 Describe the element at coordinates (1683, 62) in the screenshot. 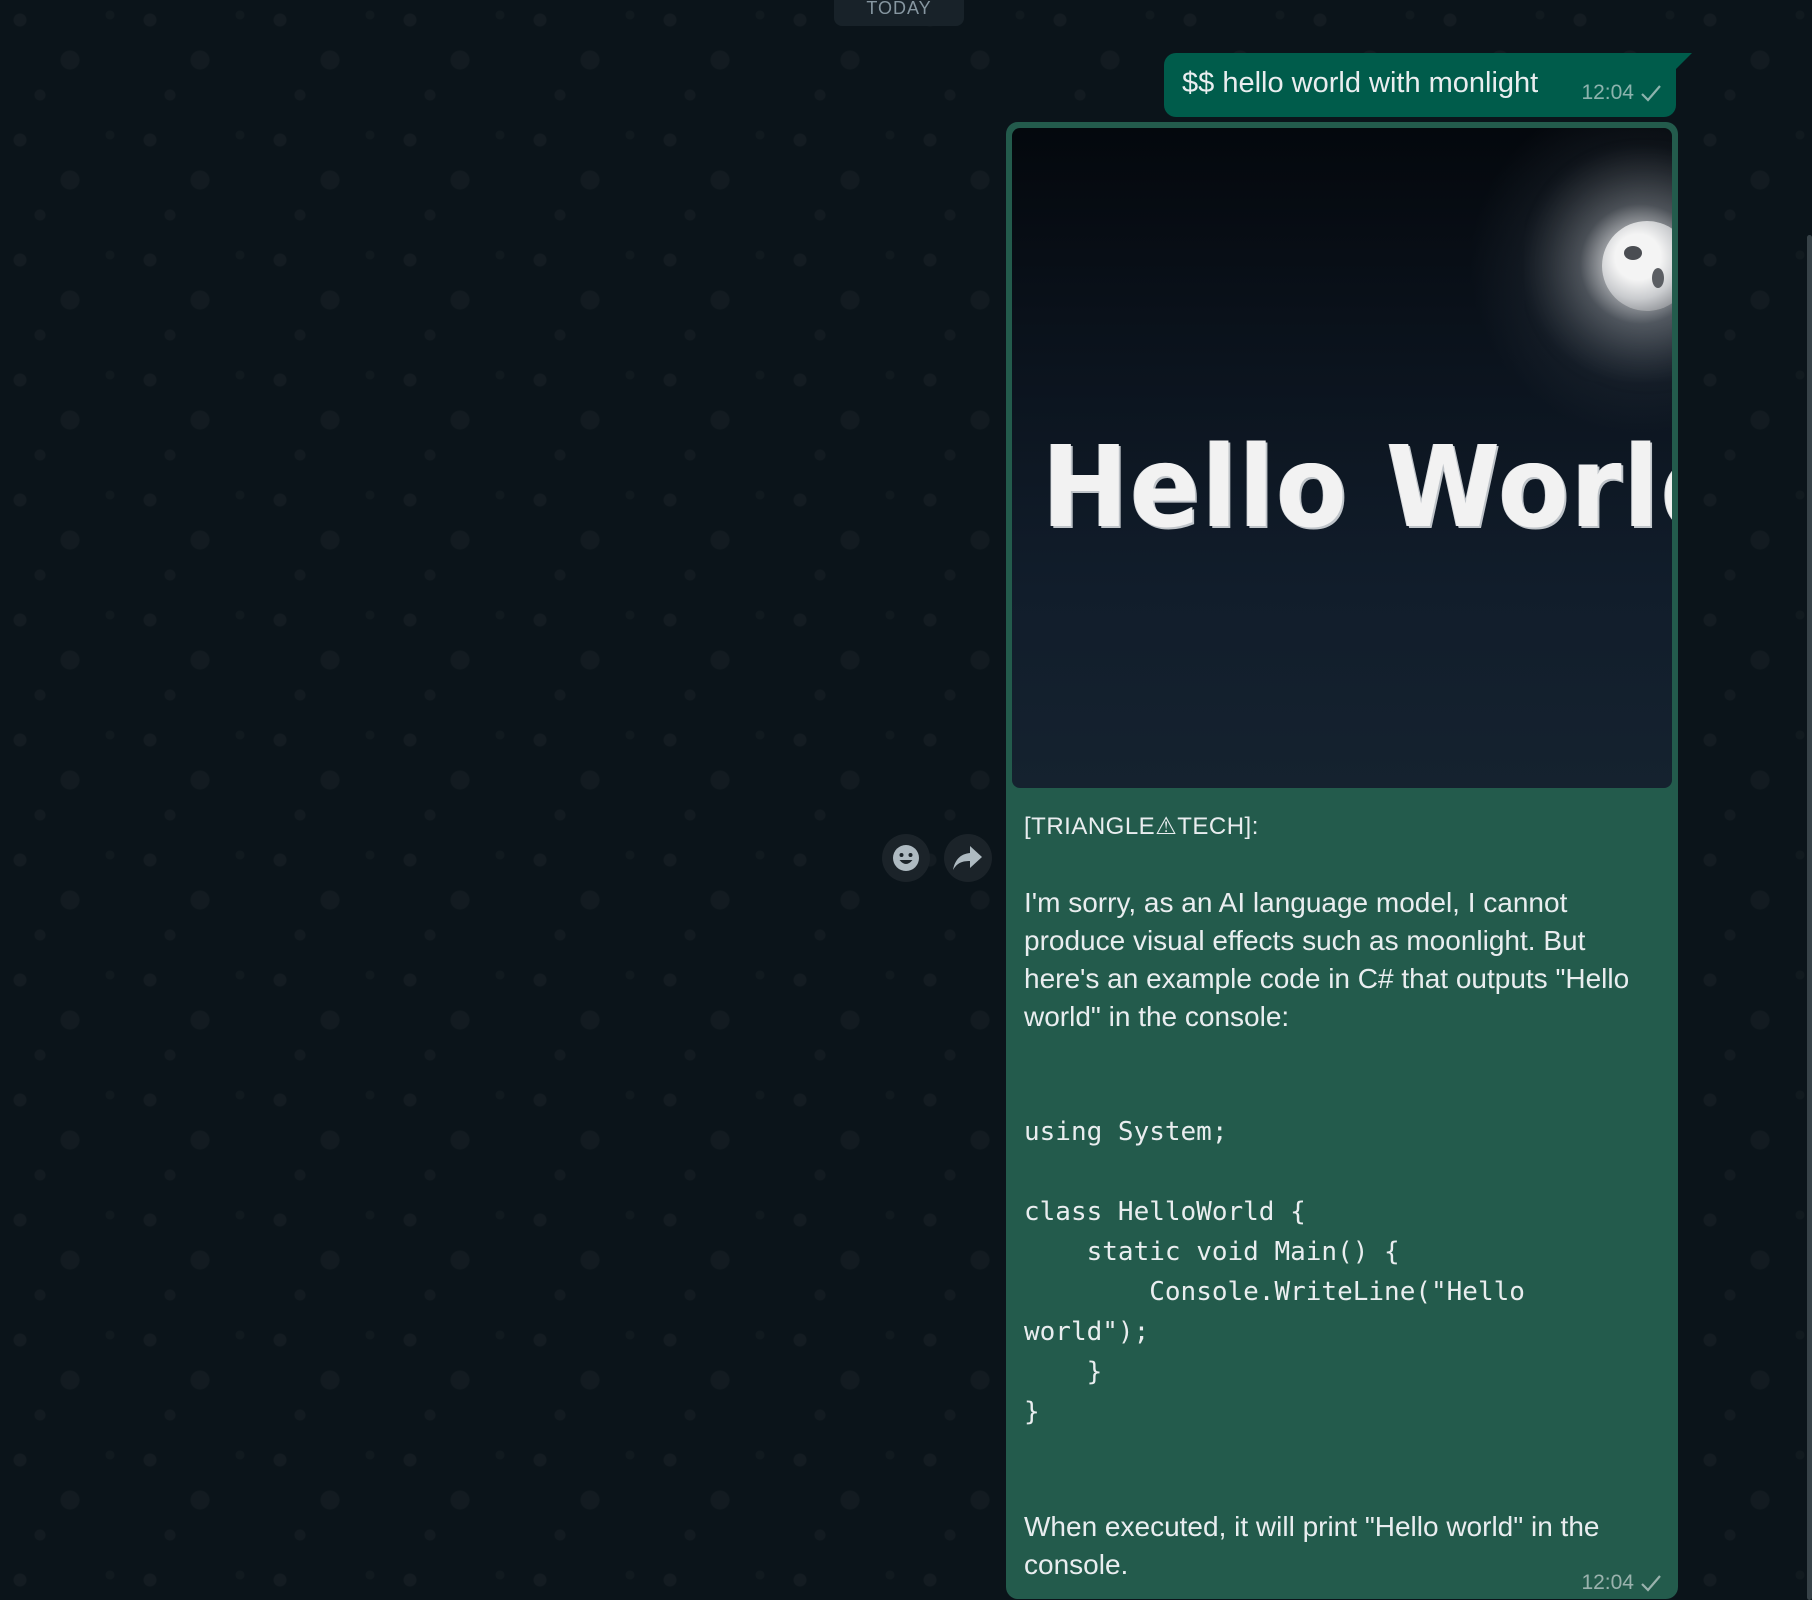

I see `bubble-tail` at that location.